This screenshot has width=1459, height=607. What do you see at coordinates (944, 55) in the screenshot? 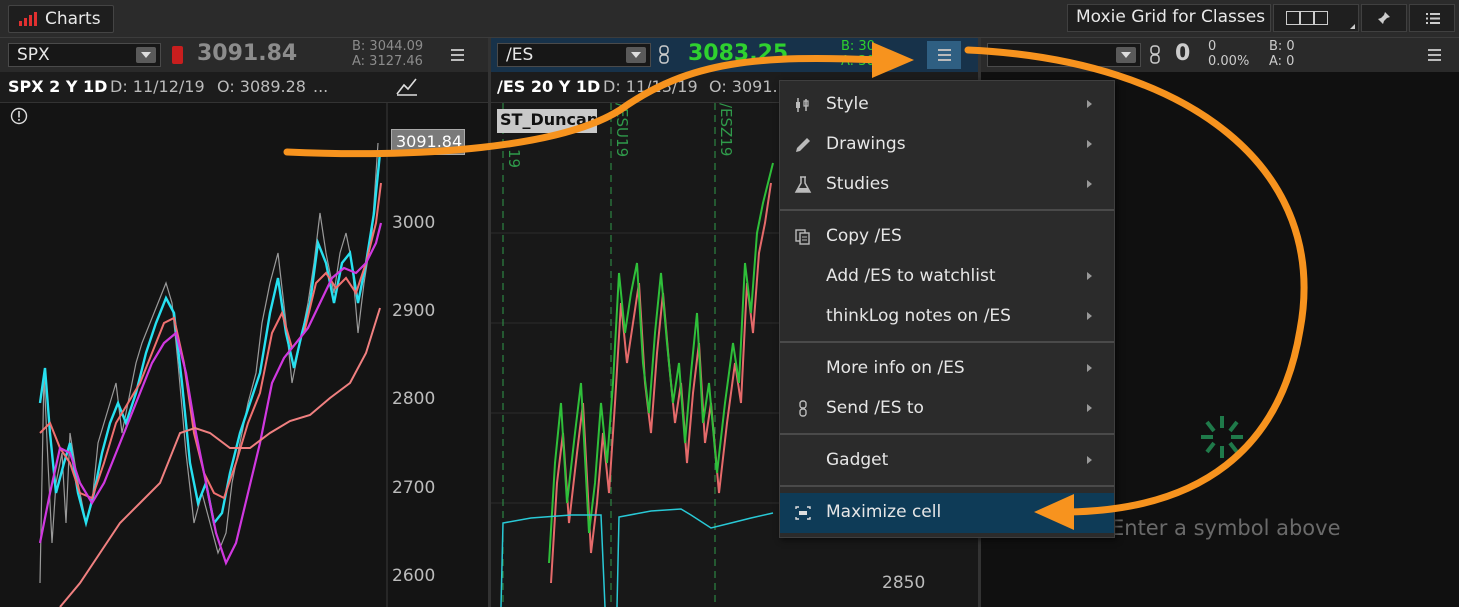
I see `cell2-menu-button` at bounding box center [944, 55].